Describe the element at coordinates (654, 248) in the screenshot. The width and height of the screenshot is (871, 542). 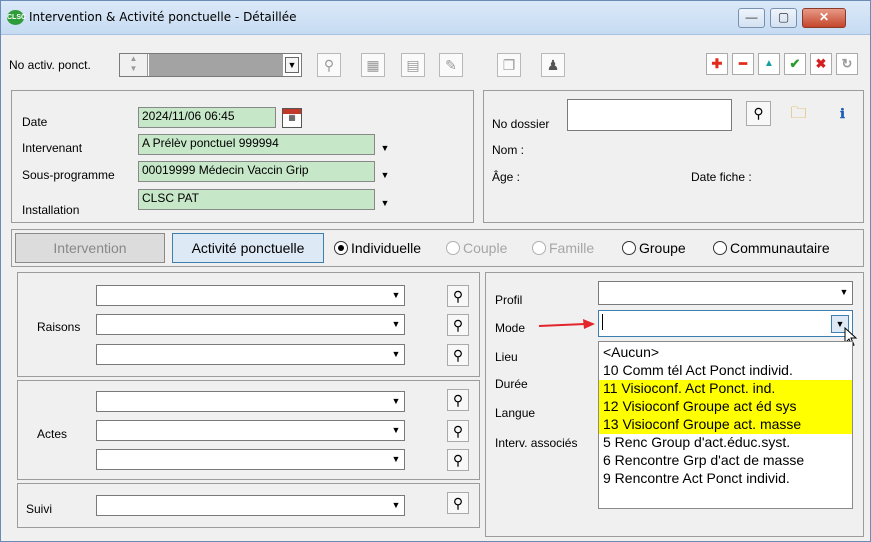
I see `radio-groupe: Groupe` at that location.